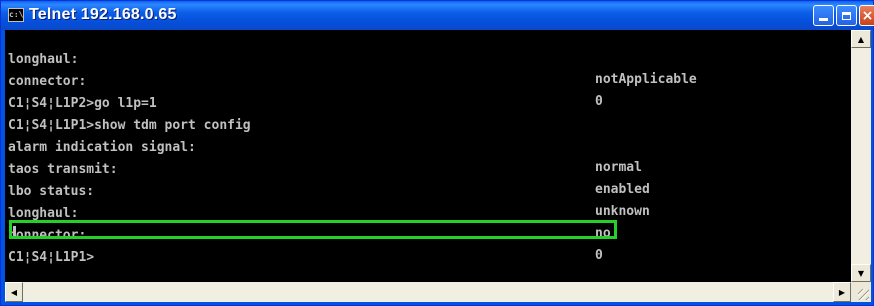 This screenshot has height=306, width=874. I want to click on minimize-button, so click(823, 15).